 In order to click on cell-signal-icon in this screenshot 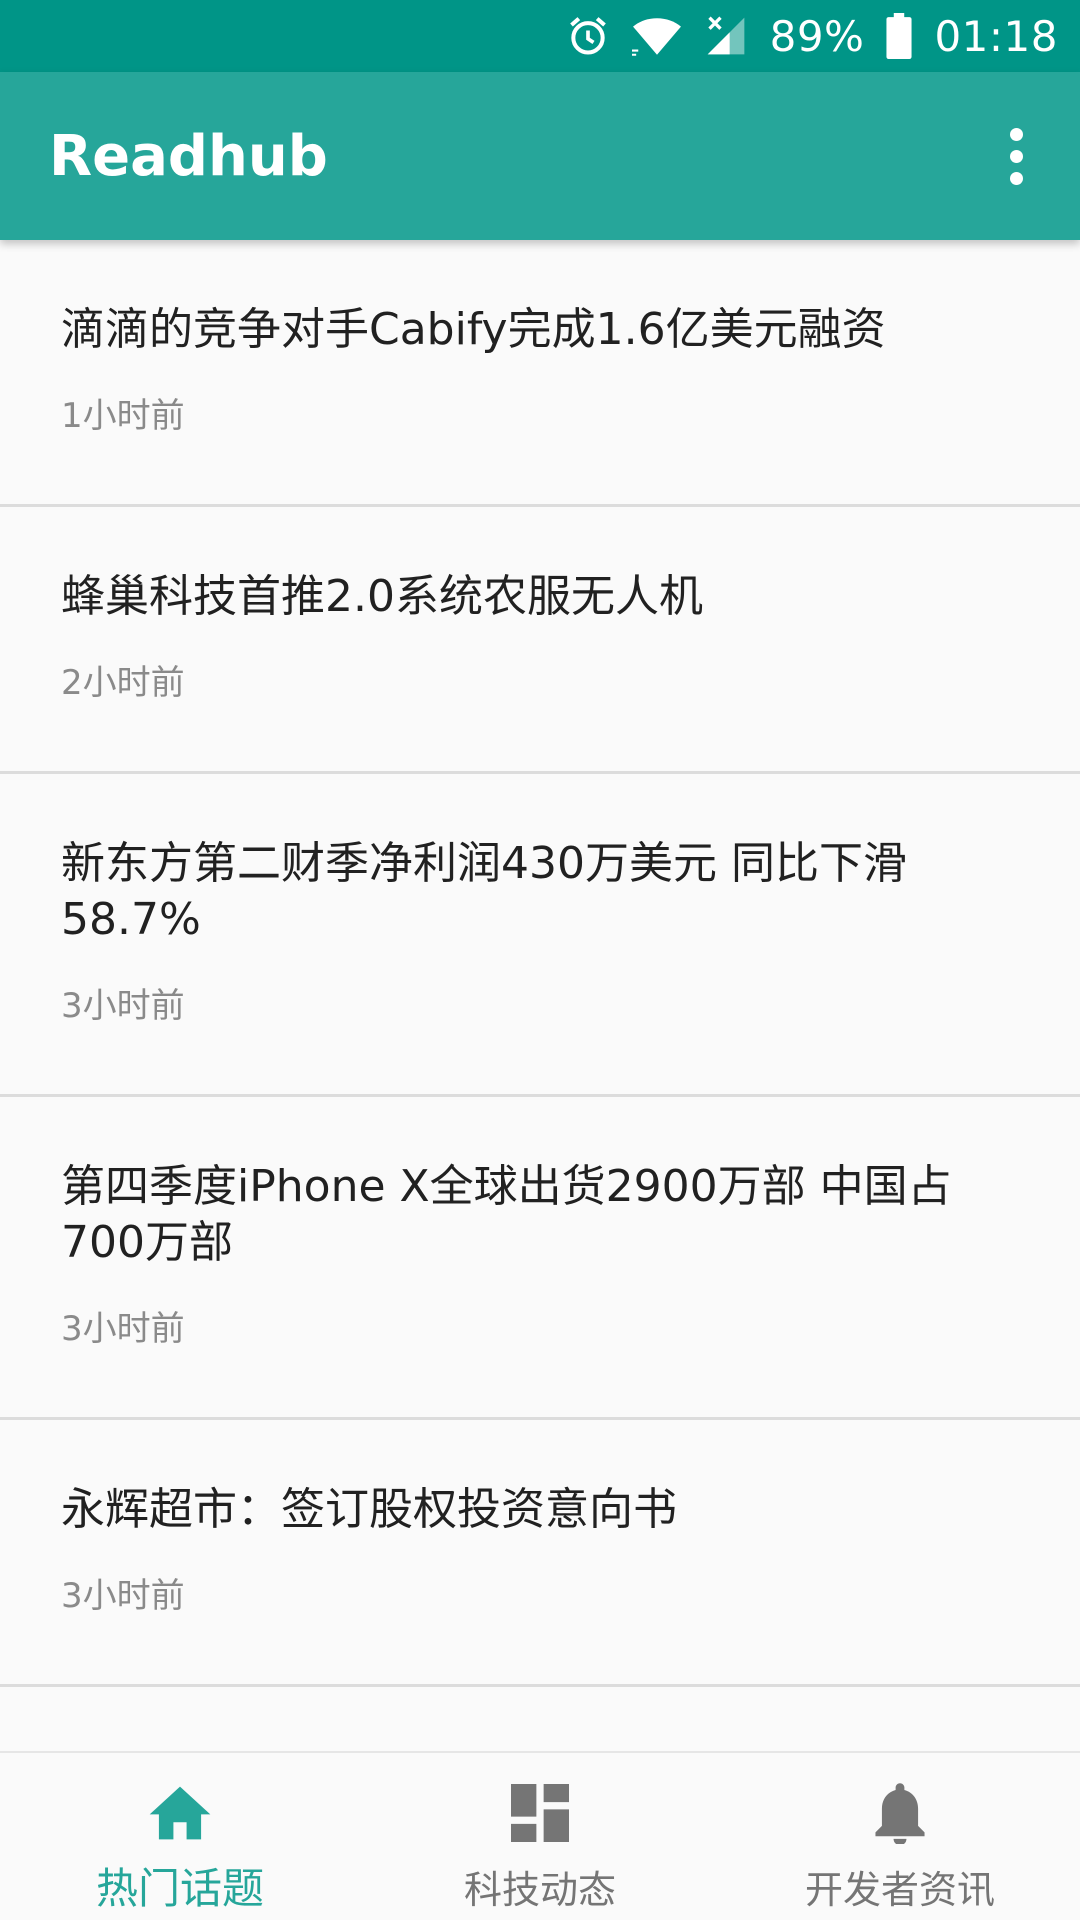, I will do `click(726, 36)`.